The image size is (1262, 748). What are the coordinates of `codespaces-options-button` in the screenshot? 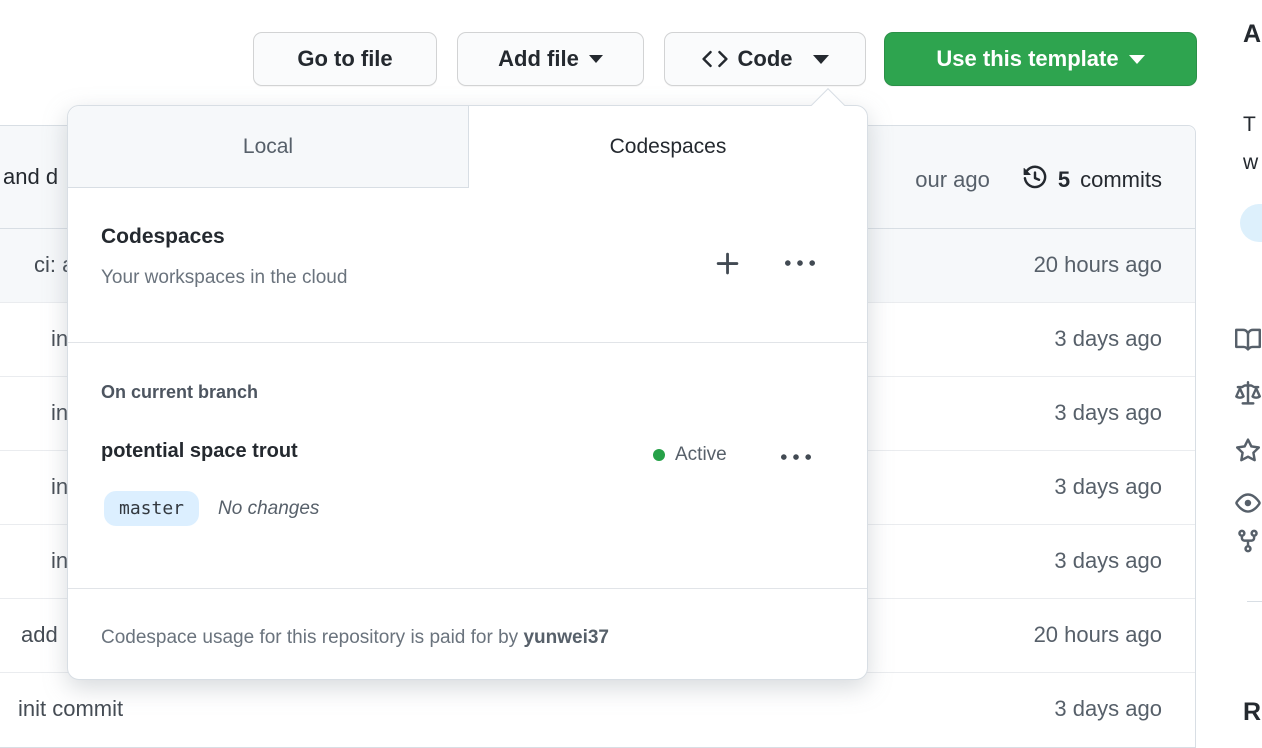 It's located at (800, 266).